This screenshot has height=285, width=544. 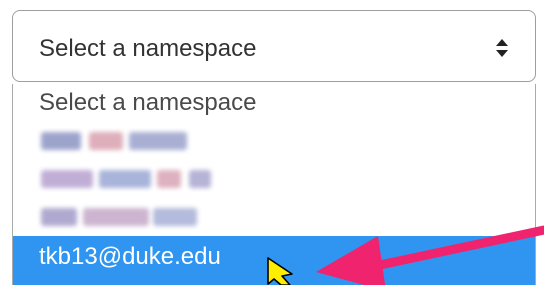 What do you see at coordinates (502, 48) in the screenshot?
I see `updown-chevron-icon` at bounding box center [502, 48].